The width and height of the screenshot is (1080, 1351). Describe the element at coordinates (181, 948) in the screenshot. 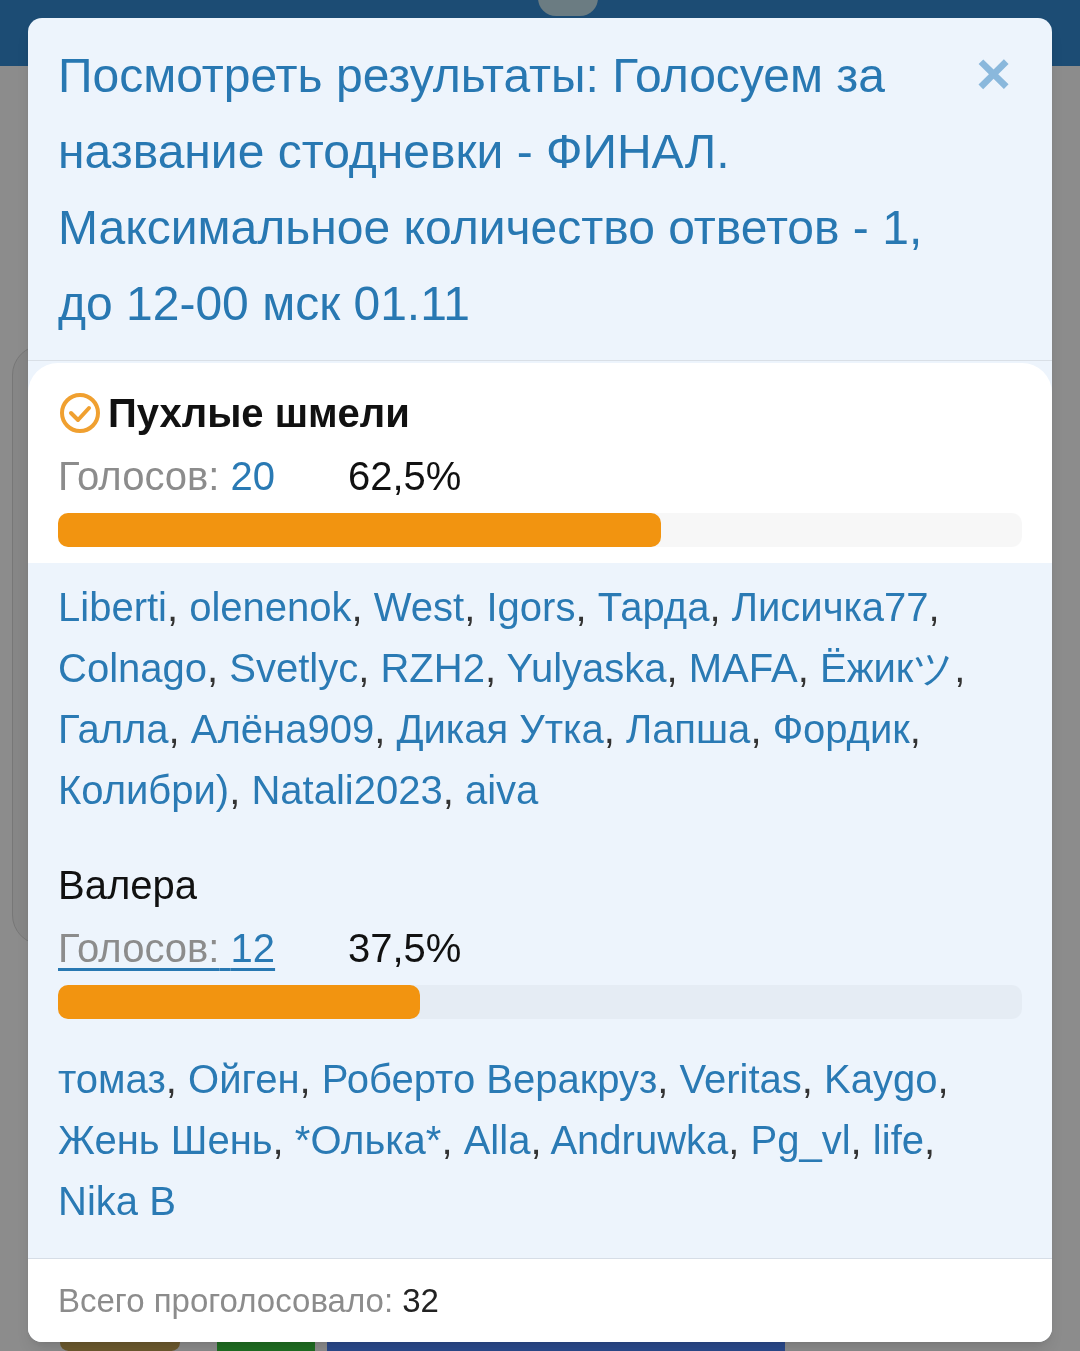

I see `votes-link: Голосов: 12` at that location.